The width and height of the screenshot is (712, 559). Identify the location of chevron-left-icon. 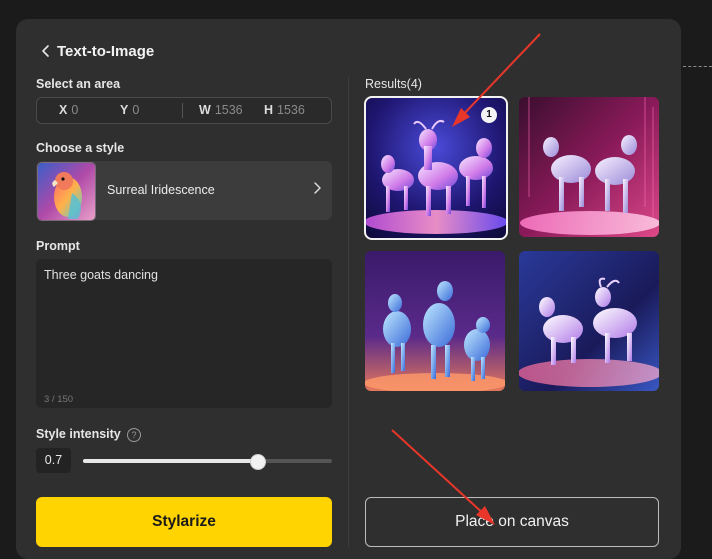
(46, 51).